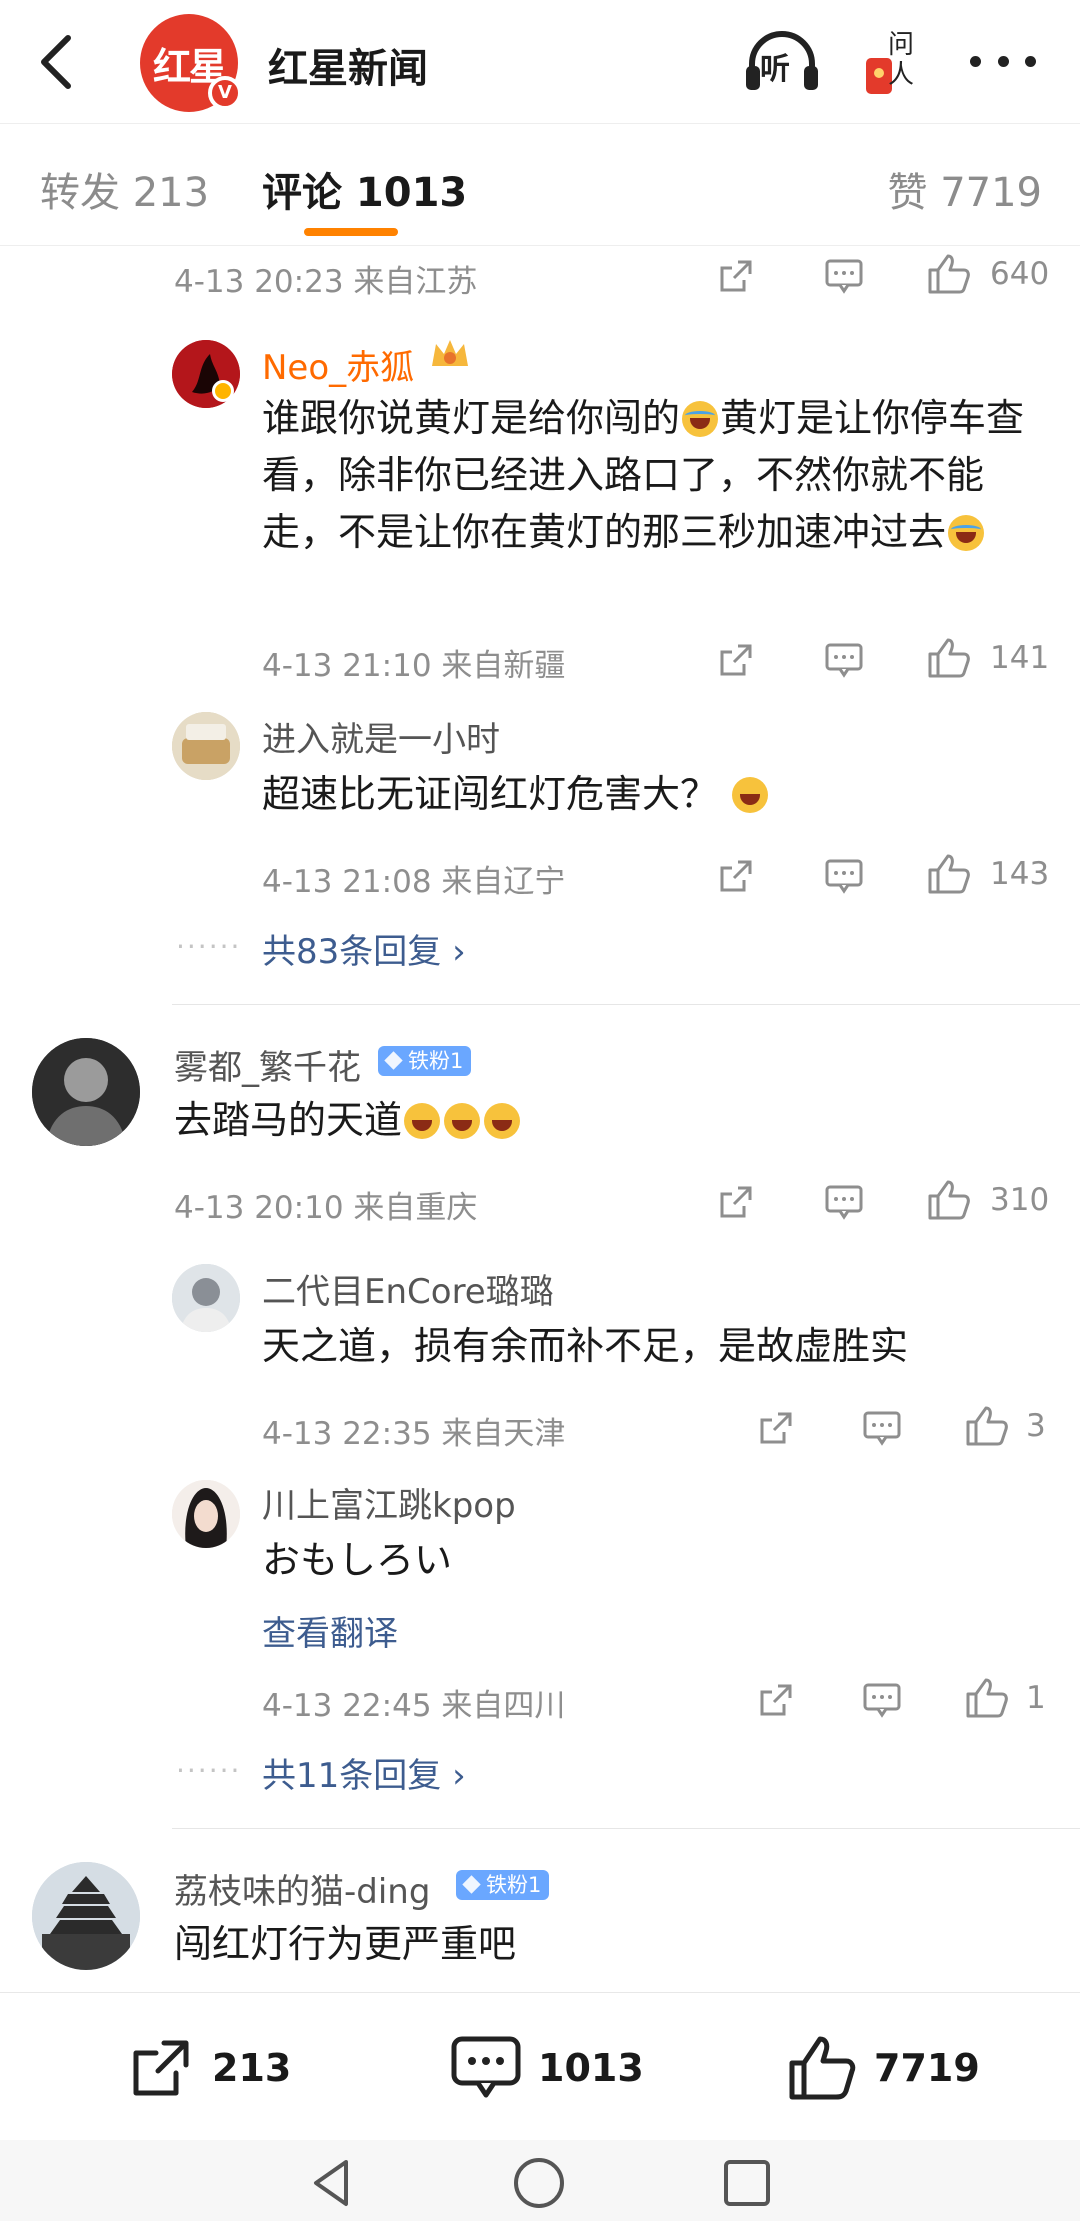 The height and width of the screenshot is (2221, 1080). What do you see at coordinates (351, 232) in the screenshot?
I see `tab-active-indicator` at bounding box center [351, 232].